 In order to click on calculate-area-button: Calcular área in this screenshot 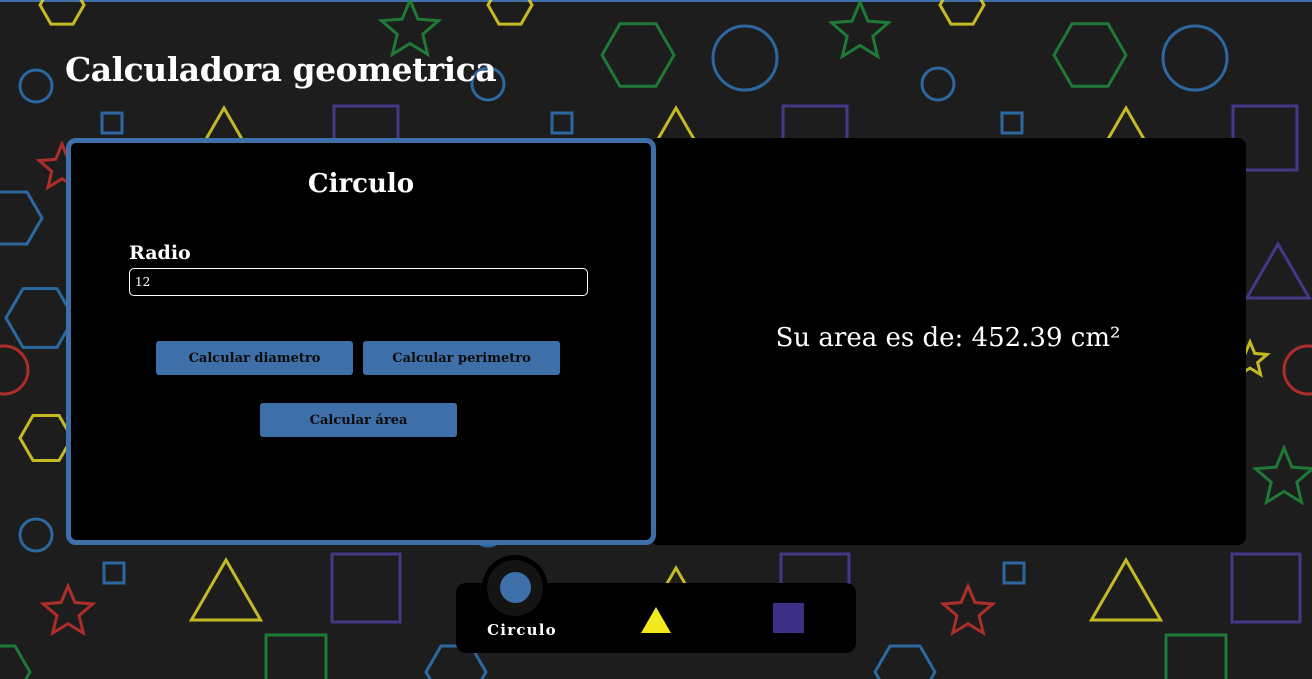, I will do `click(358, 420)`.